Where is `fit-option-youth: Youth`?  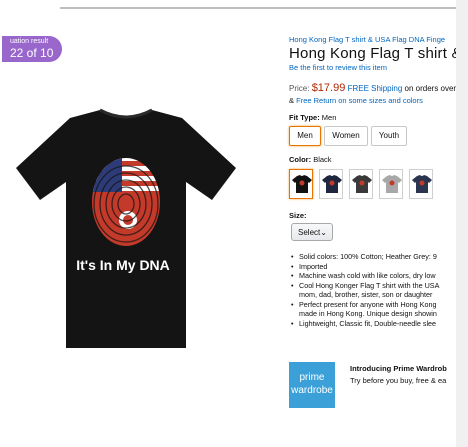
fit-option-youth: Youth is located at coordinates (389, 136).